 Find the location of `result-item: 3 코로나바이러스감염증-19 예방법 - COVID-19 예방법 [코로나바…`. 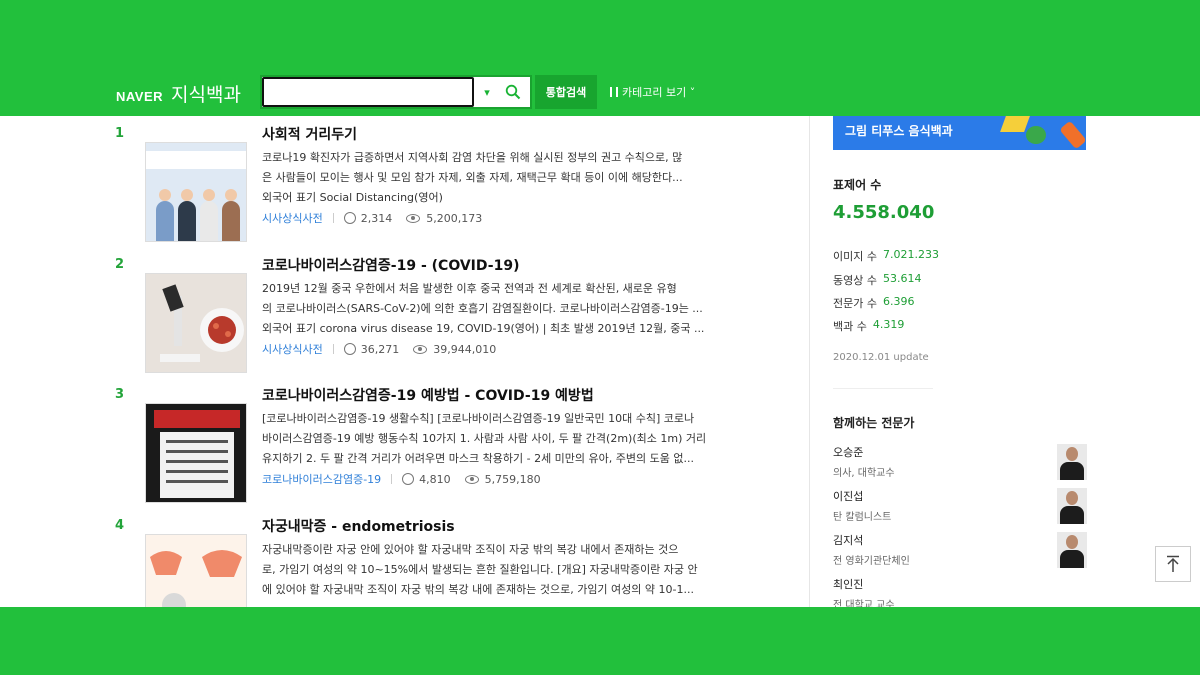

result-item: 3 코로나바이러스감염증-19 예방법 - COVID-19 예방법 [코로나바… is located at coordinates (400, 441).